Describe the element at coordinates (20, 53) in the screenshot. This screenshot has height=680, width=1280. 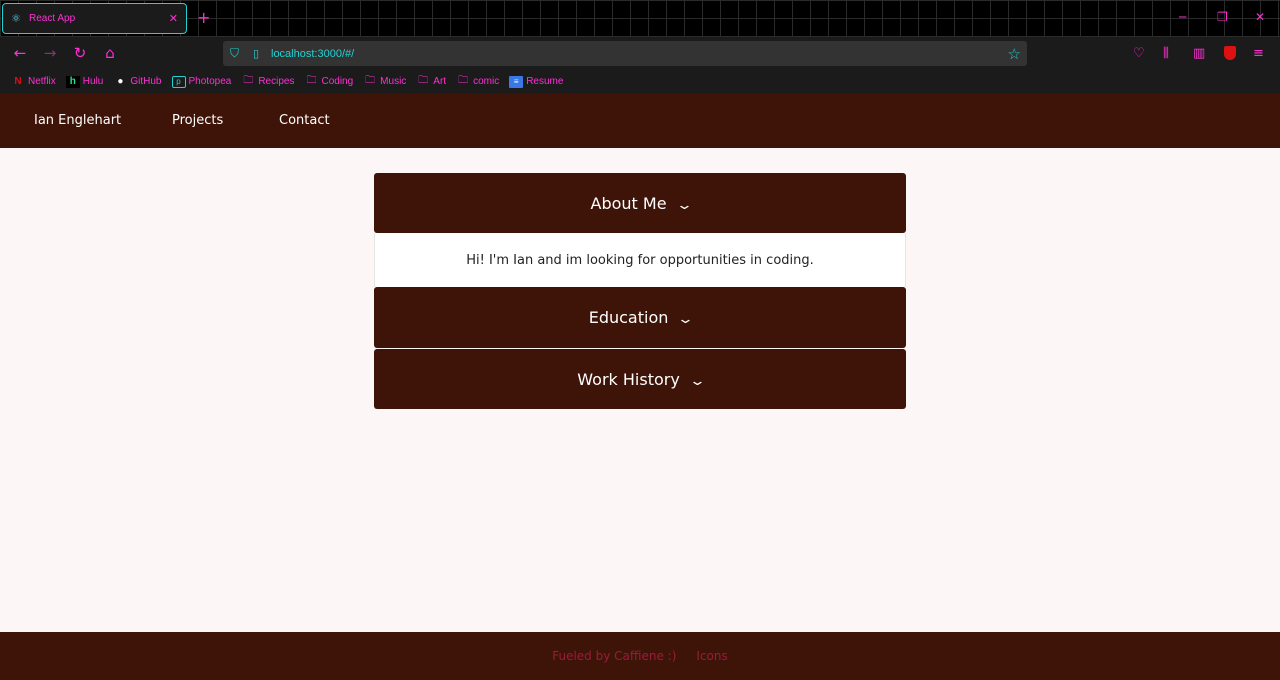
I see `back-icon: ←` at that location.